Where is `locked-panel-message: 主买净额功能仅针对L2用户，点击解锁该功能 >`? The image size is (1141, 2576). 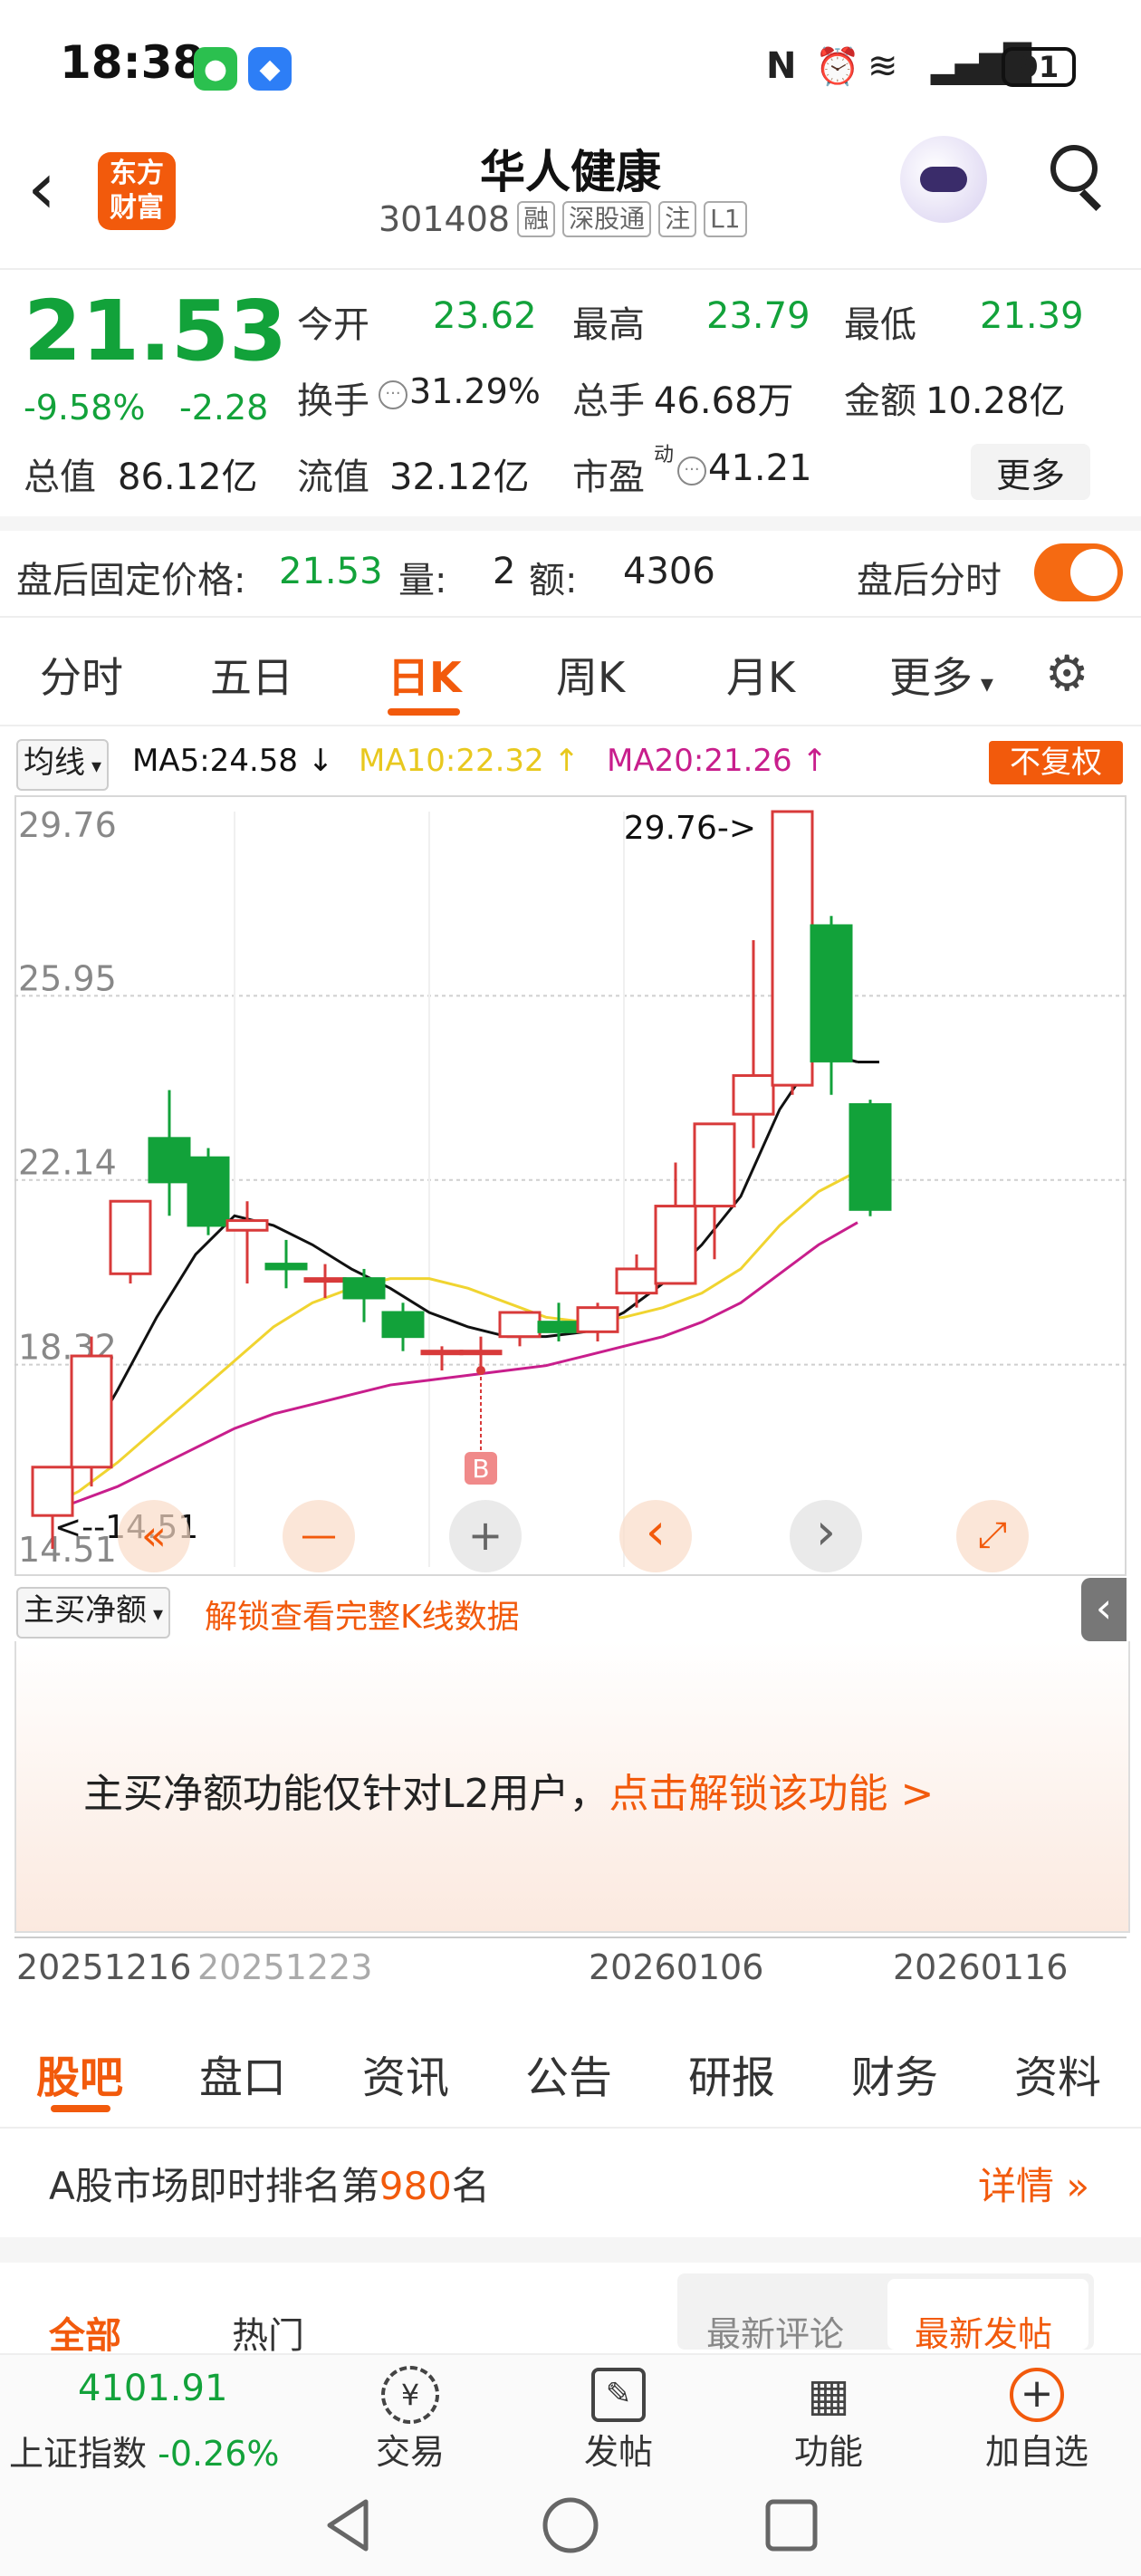 locked-panel-message: 主买净额功能仅针对L2用户，点击解锁该功能 > is located at coordinates (509, 1790).